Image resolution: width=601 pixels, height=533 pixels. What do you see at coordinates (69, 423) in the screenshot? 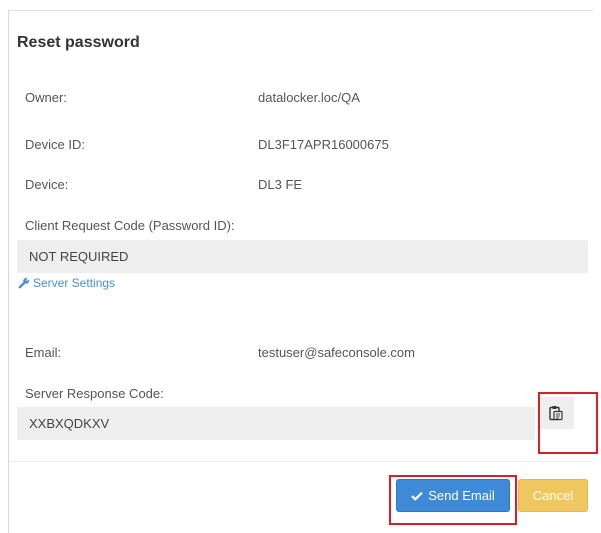
I see `server-response-code-value: XXBXQDKXV` at bounding box center [69, 423].